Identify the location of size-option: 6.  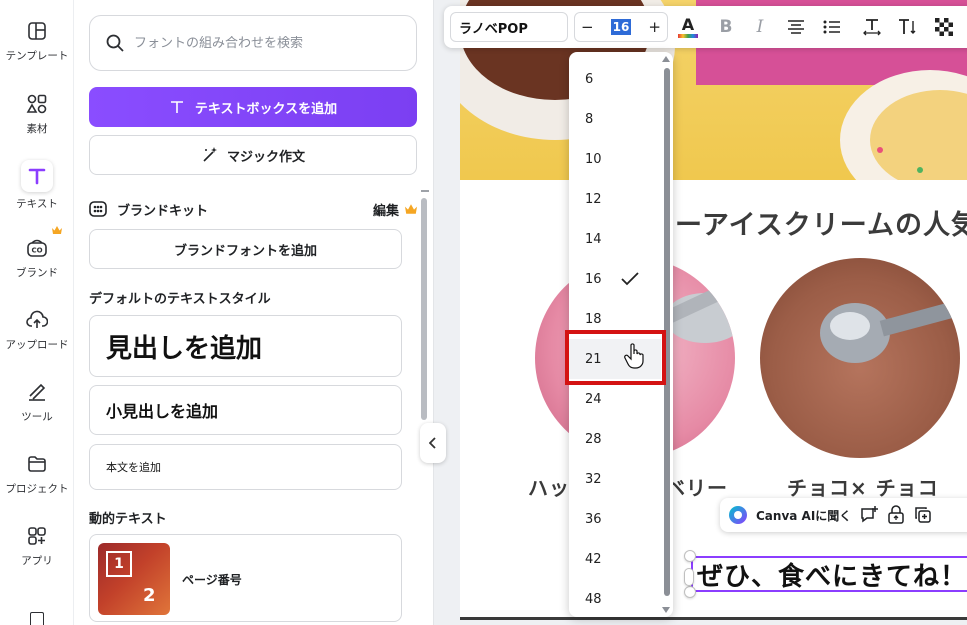
(615, 79).